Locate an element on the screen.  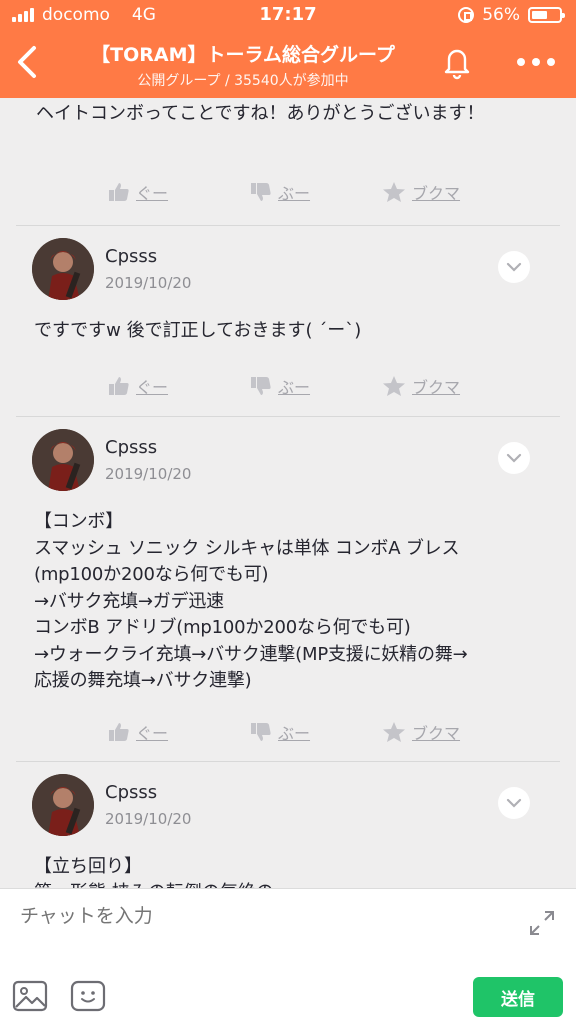
message-line: 第一形態 挟みの転倒の気絶の is located at coordinates (291, 884).